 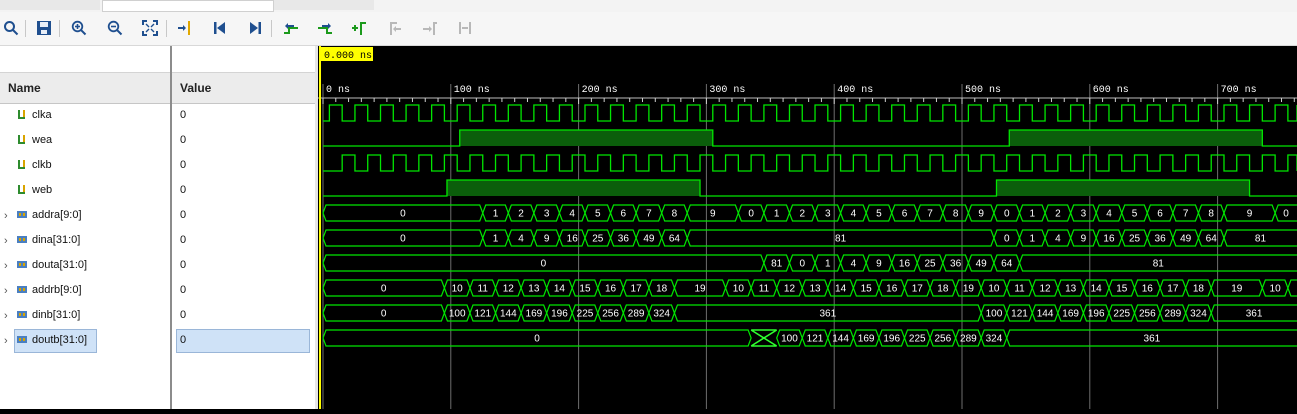 What do you see at coordinates (649, 214) in the screenshot?
I see `bus-value-label: 7` at bounding box center [649, 214].